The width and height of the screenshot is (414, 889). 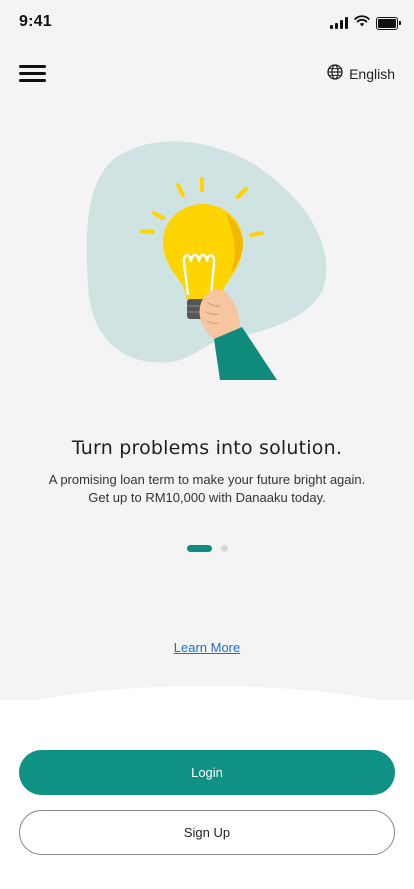 I want to click on signal-icon, so click(x=339, y=23).